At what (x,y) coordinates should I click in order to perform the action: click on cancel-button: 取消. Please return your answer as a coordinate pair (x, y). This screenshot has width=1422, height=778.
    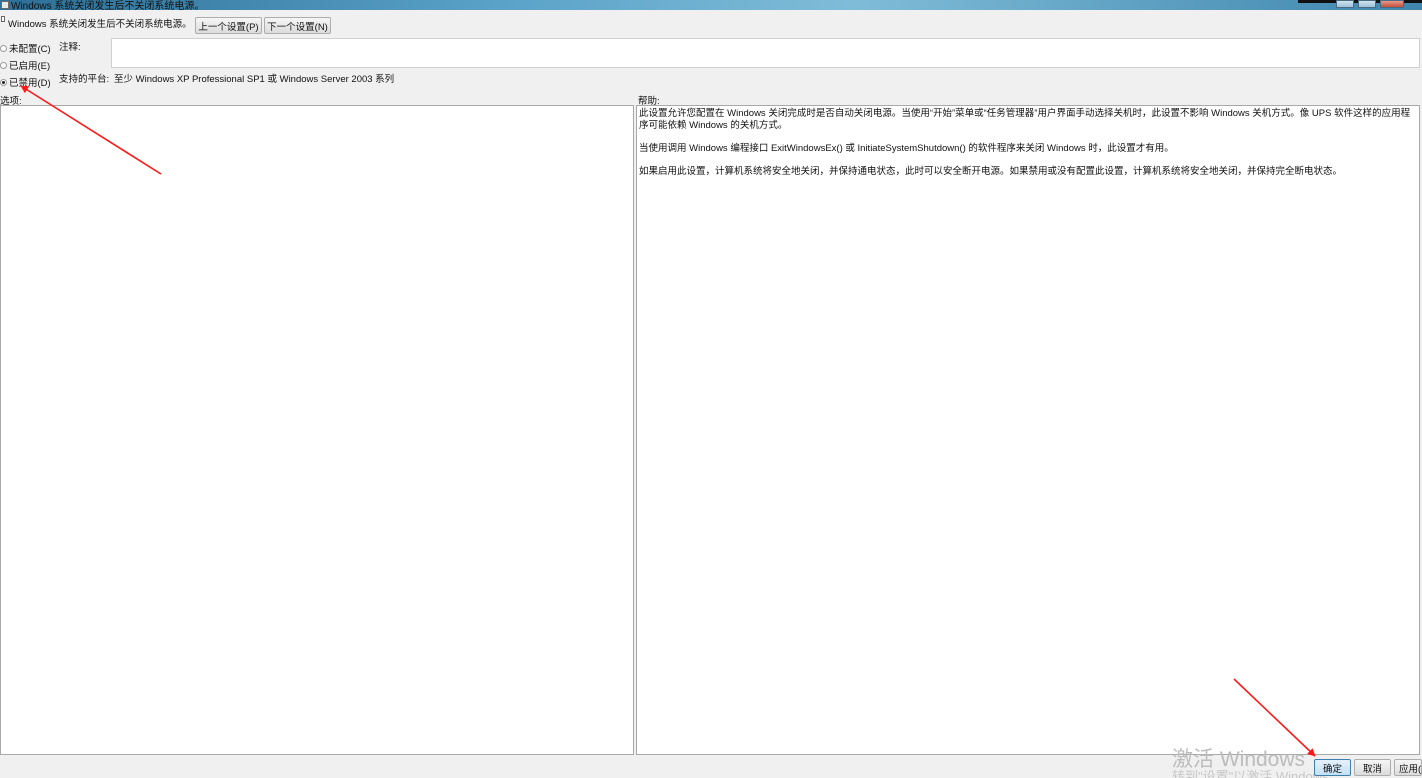
    Looking at the image, I should click on (1372, 767).